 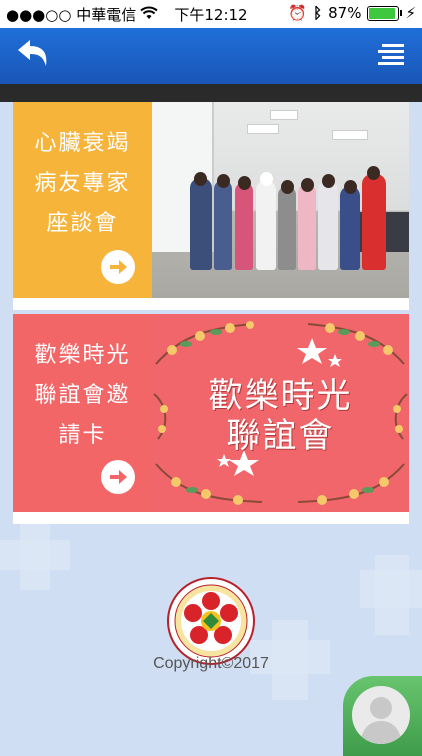 I want to click on status-bar: ●●●○○ 中華電信 下午12:12 ⏰ ᛒ 87% ⚡, so click(x=211, y=14).